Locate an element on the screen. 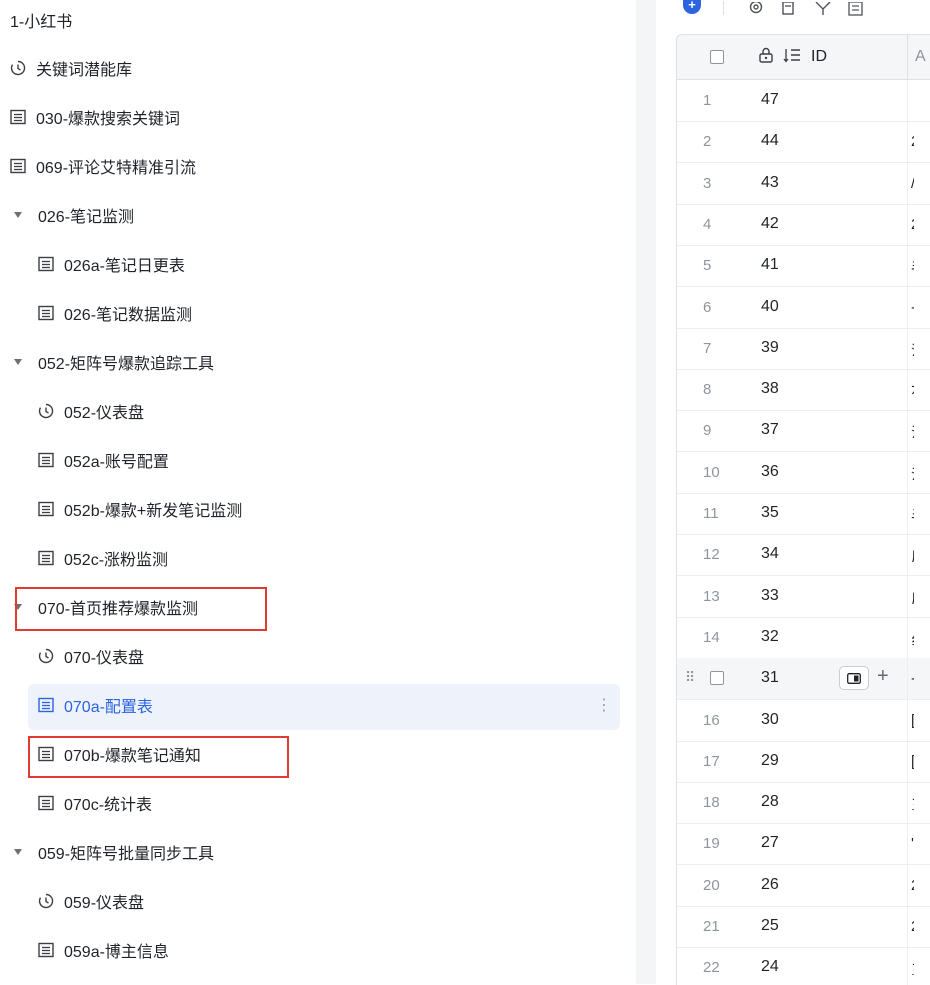 This screenshot has width=930, height=985. field-settings-icon is located at coordinates (789, 9).